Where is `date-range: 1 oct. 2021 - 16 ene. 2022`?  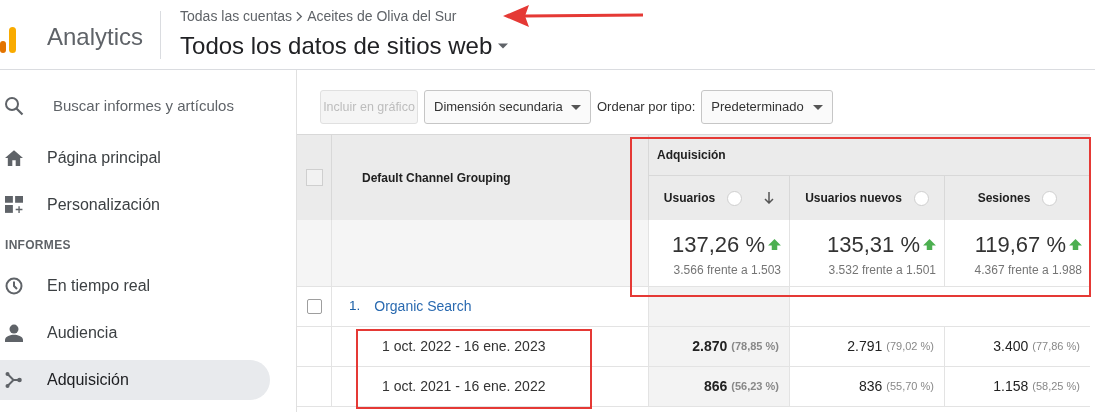 date-range: 1 oct. 2021 - 16 ene. 2022 is located at coordinates (464, 386).